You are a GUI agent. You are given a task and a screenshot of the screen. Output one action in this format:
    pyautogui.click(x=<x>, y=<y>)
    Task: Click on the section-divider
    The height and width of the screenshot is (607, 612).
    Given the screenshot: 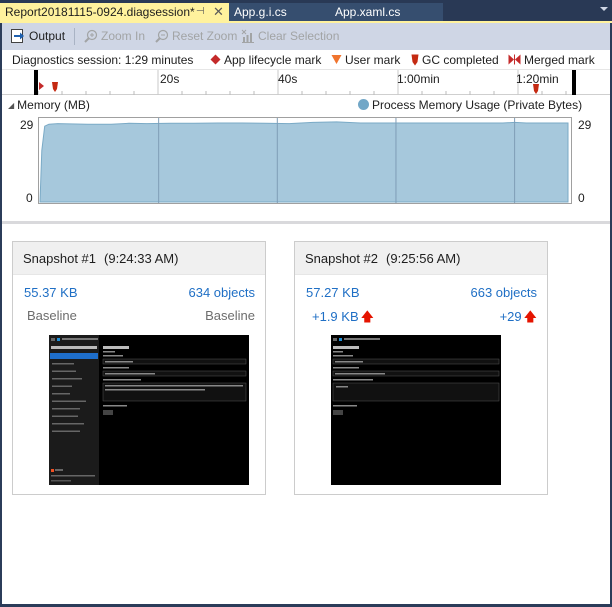 What is the action you would take?
    pyautogui.click(x=306, y=222)
    